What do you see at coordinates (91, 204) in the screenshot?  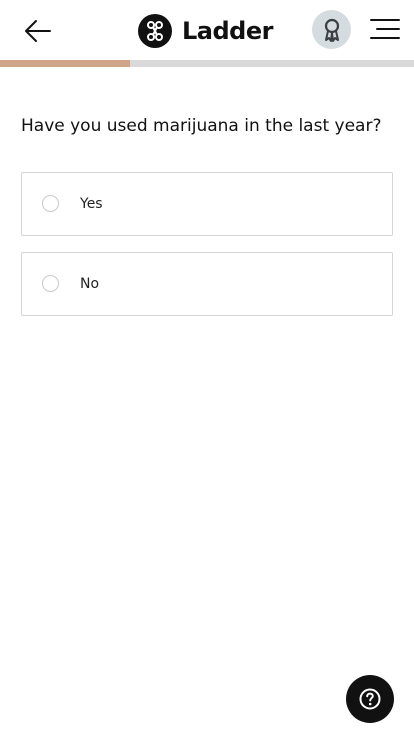 I see `option-yes-label: Yes` at bounding box center [91, 204].